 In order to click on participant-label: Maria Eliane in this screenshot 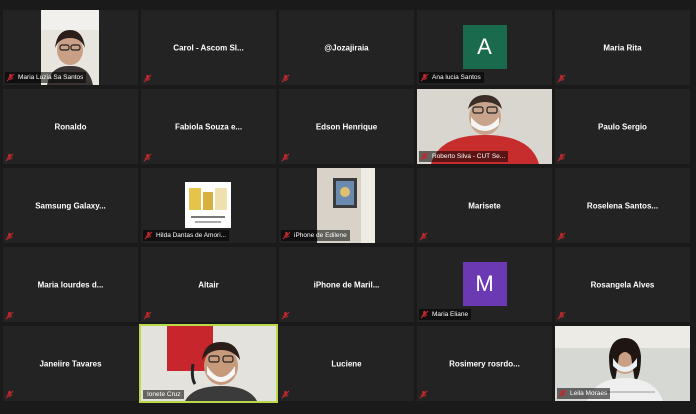, I will do `click(445, 314)`.